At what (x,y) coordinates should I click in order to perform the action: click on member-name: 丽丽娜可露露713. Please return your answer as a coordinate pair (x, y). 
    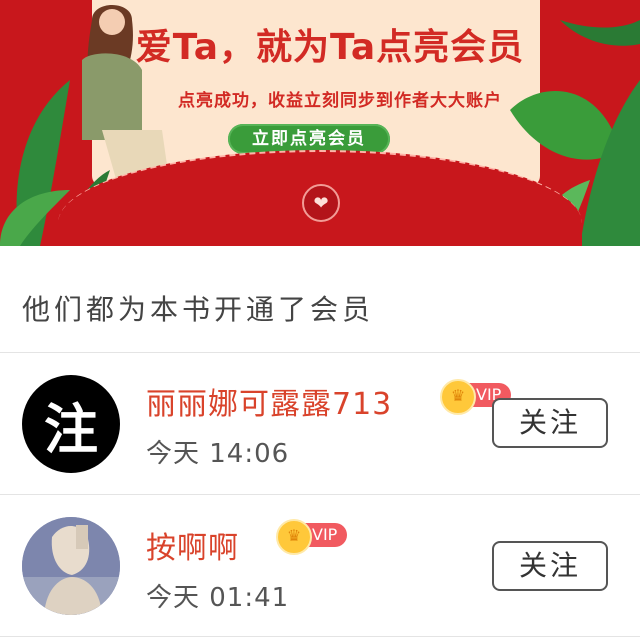
    Looking at the image, I should click on (269, 404).